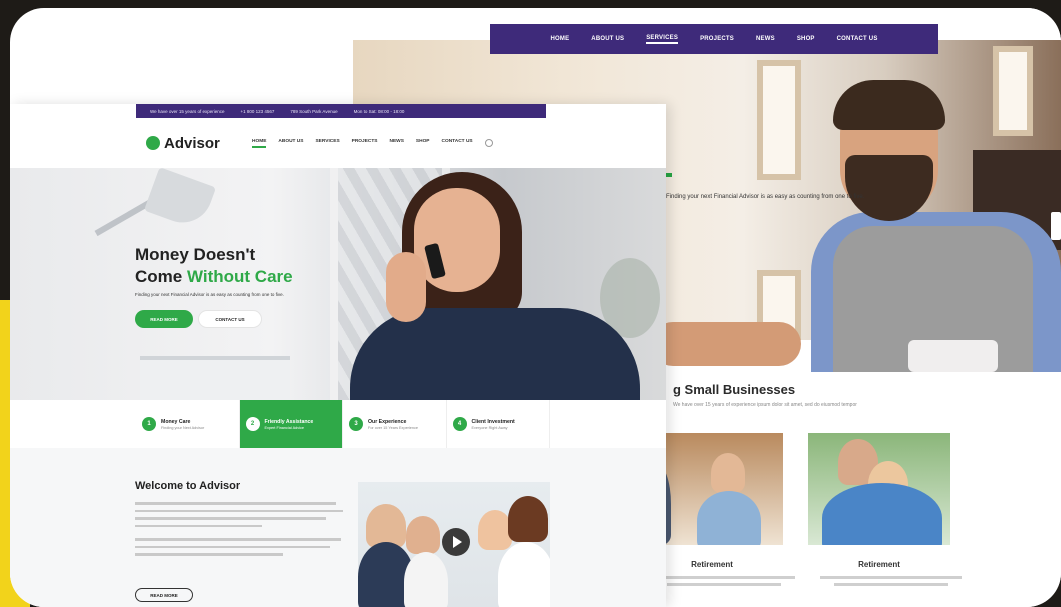 Image resolution: width=1061 pixels, height=607 pixels. I want to click on play-icon, so click(456, 542).